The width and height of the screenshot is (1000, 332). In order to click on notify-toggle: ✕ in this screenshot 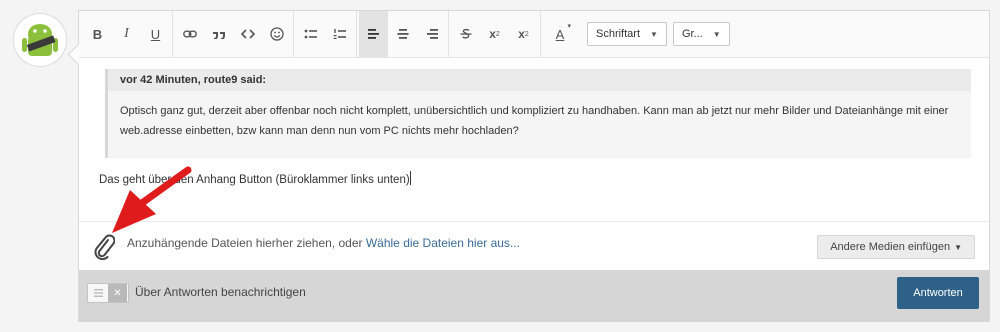, I will do `click(108, 293)`.